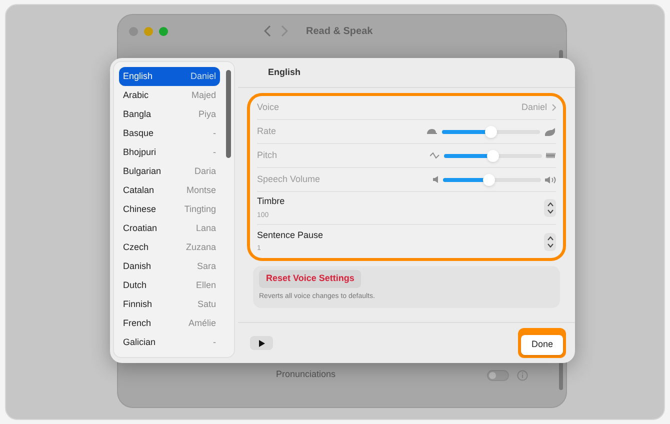 The width and height of the screenshot is (670, 424). Describe the element at coordinates (169, 247) in the screenshot. I see `language-item: Czech Zuzana` at that location.